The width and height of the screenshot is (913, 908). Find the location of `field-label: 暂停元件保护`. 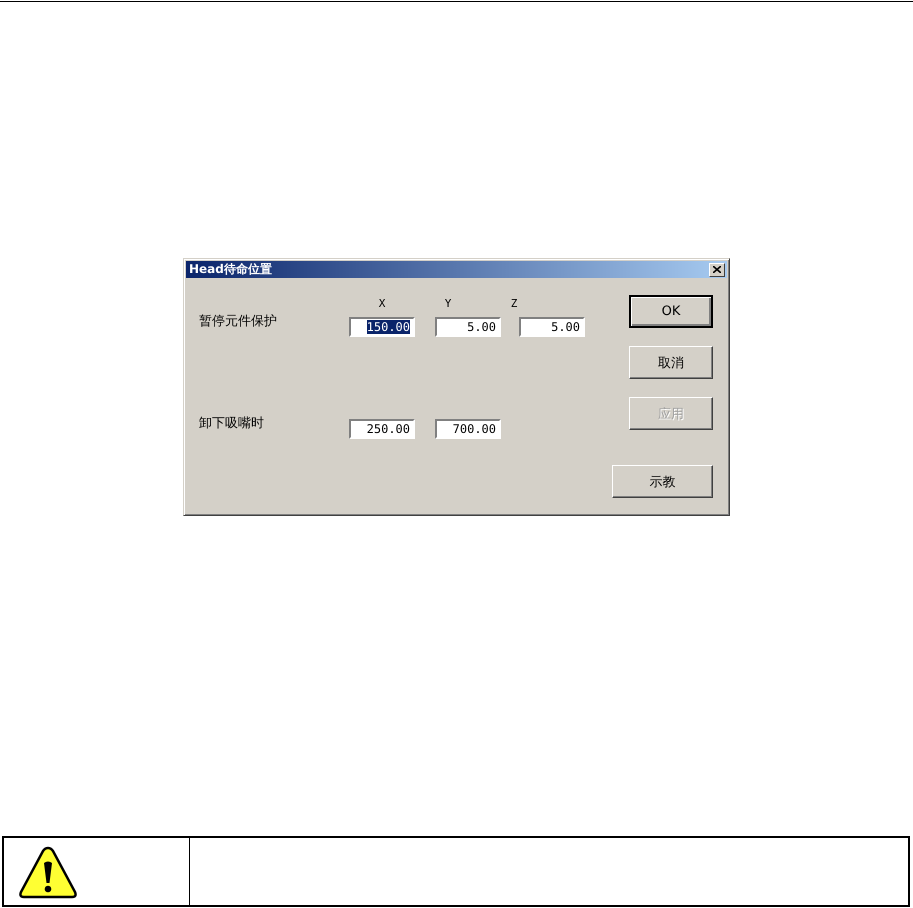

field-label: 暂停元件保护 is located at coordinates (238, 321).